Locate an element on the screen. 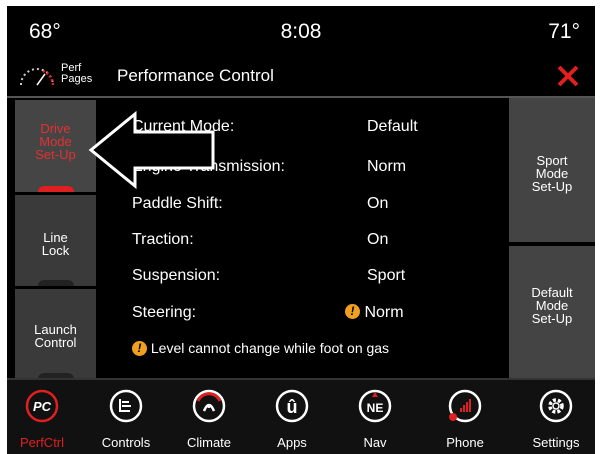 Image resolution: width=602 pixels, height=454 pixels. setting-label: Suspension: is located at coordinates (176, 275).